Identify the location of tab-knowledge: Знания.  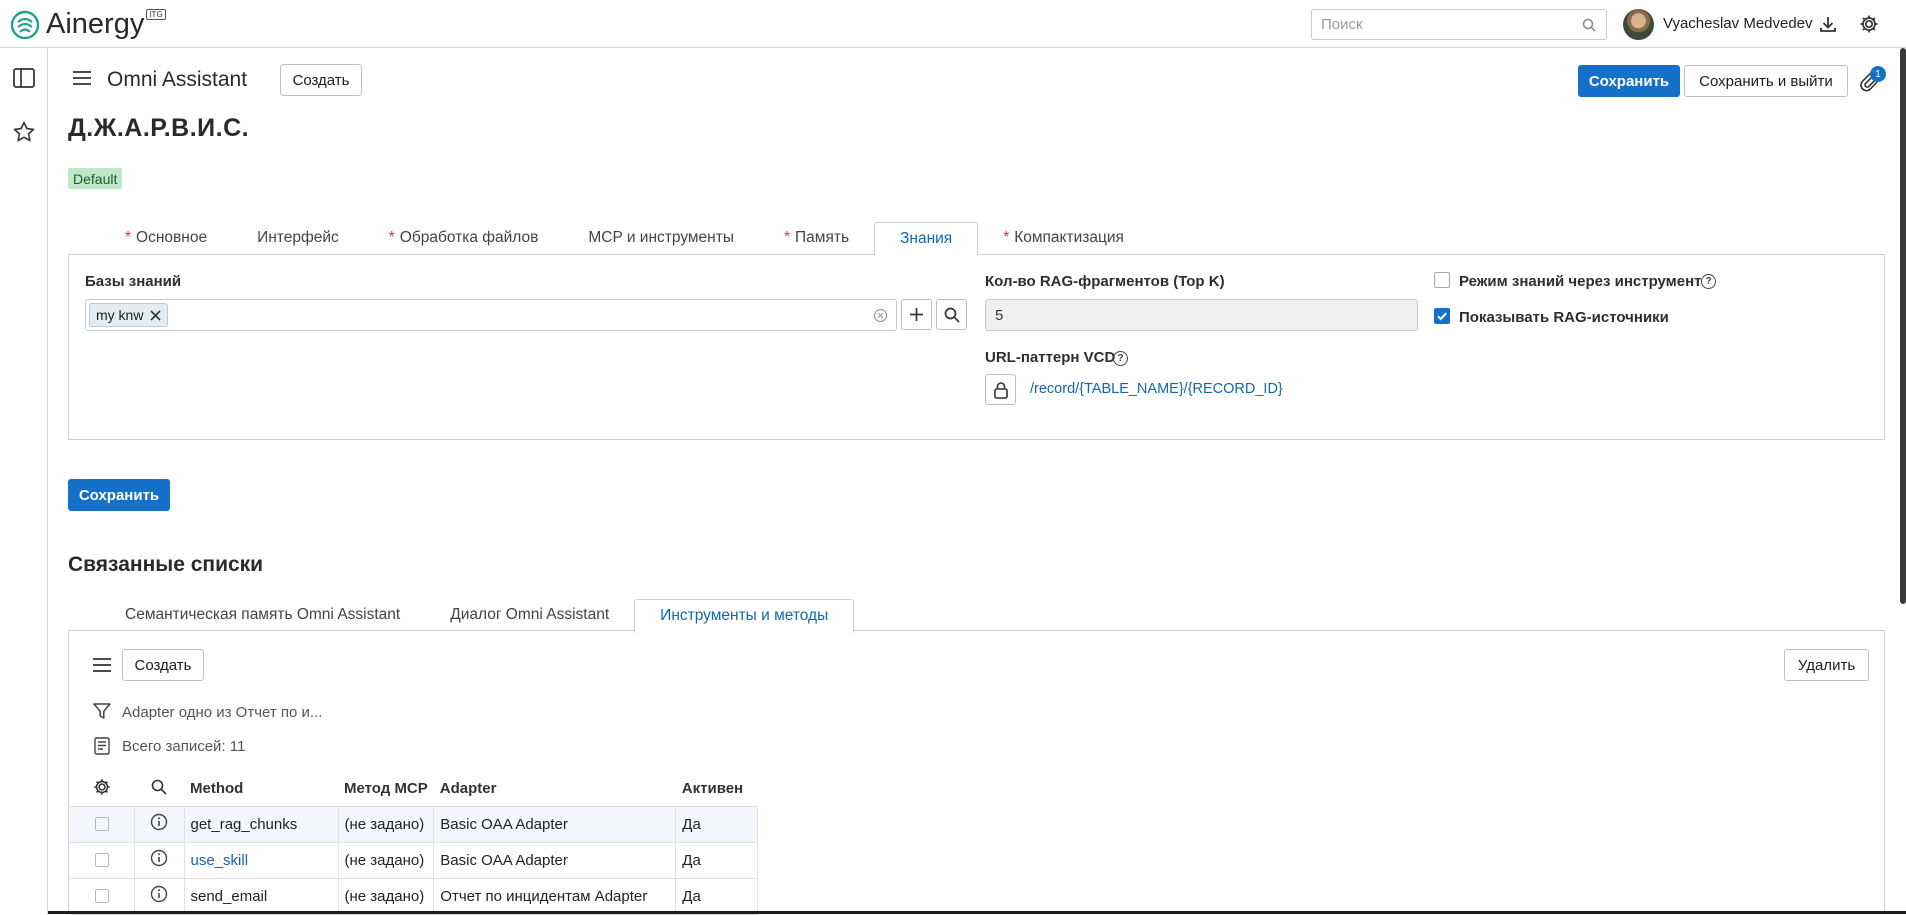
(926, 239).